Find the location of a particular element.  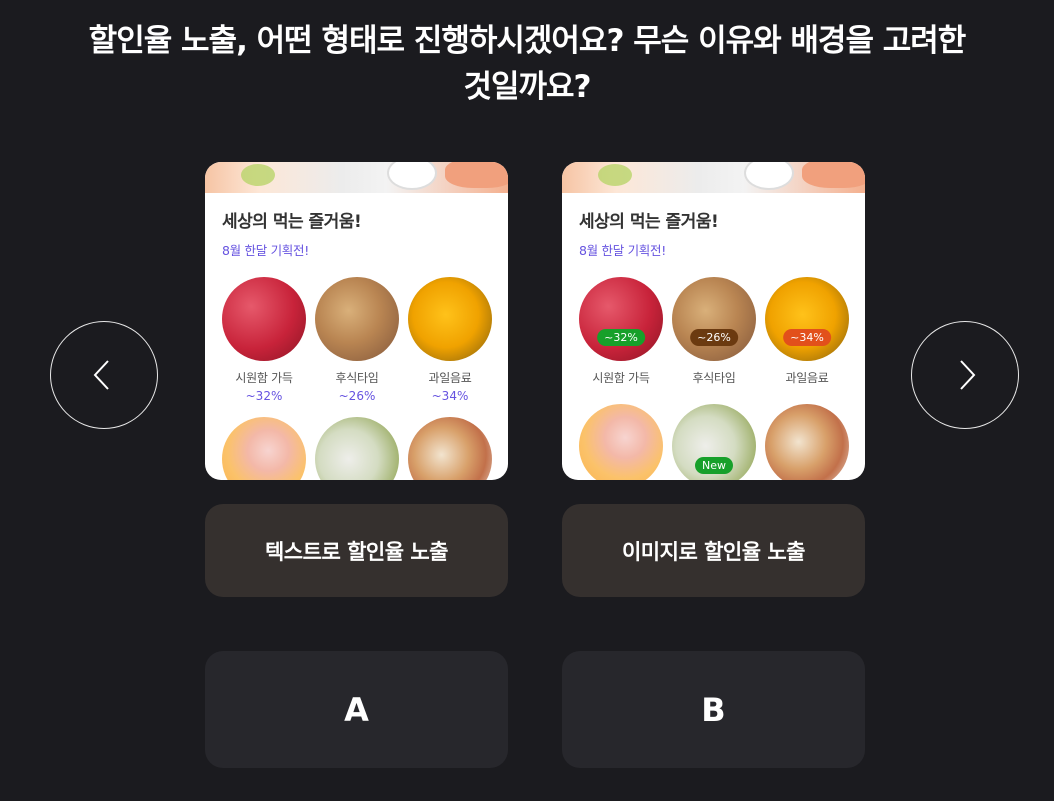

choice-b-button: B is located at coordinates (713, 709).